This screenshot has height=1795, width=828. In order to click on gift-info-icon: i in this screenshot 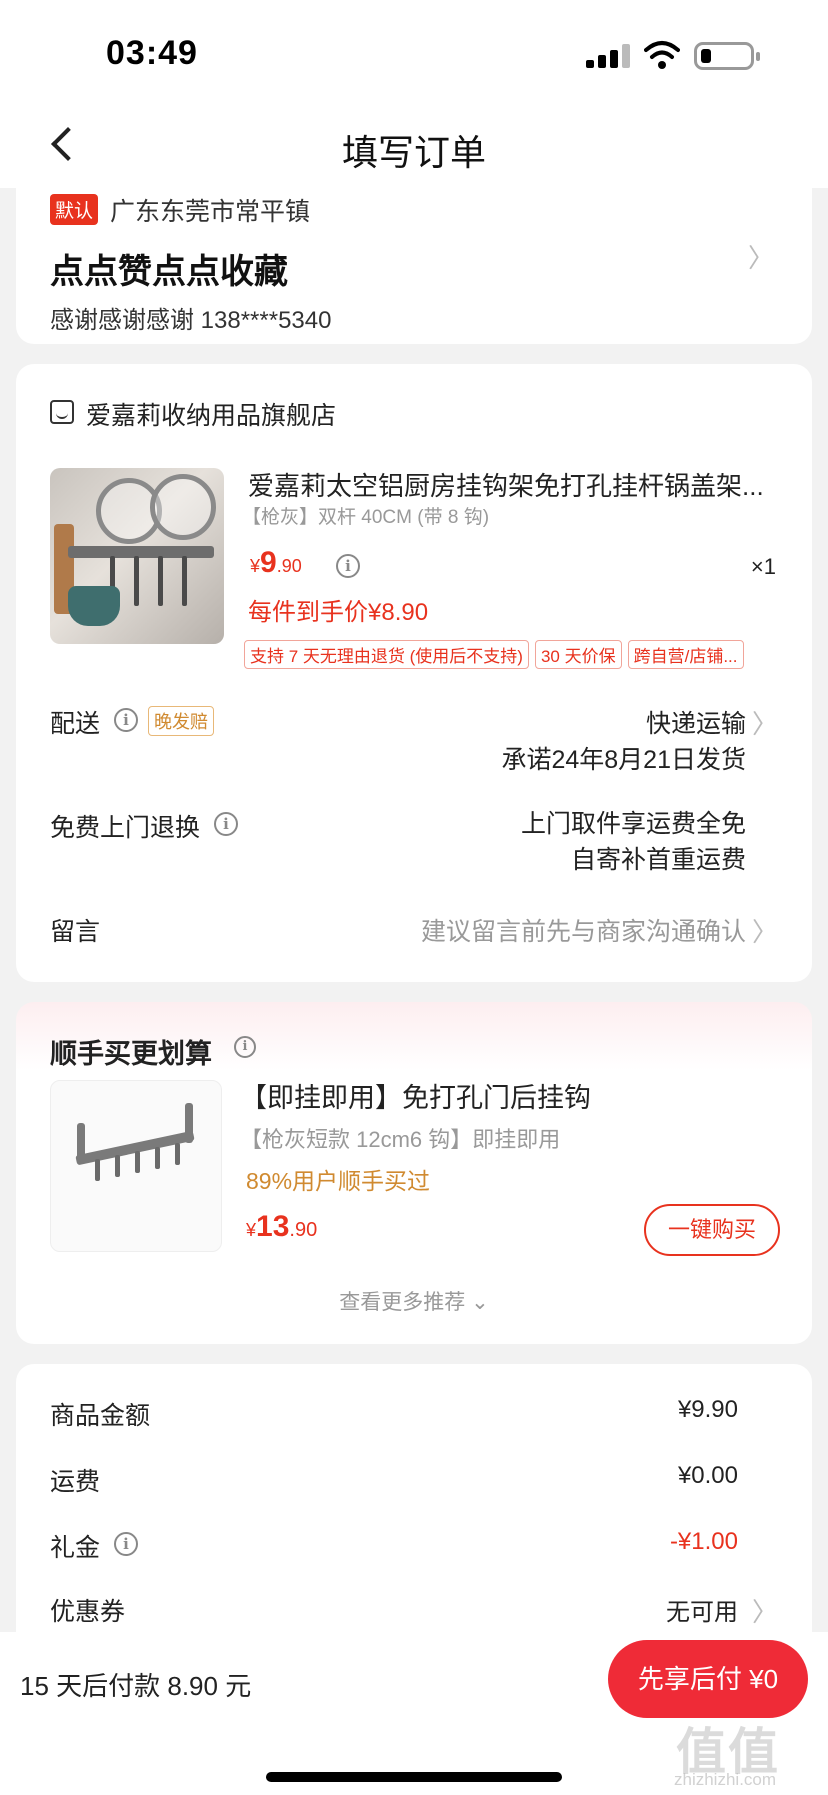, I will do `click(126, 1544)`.